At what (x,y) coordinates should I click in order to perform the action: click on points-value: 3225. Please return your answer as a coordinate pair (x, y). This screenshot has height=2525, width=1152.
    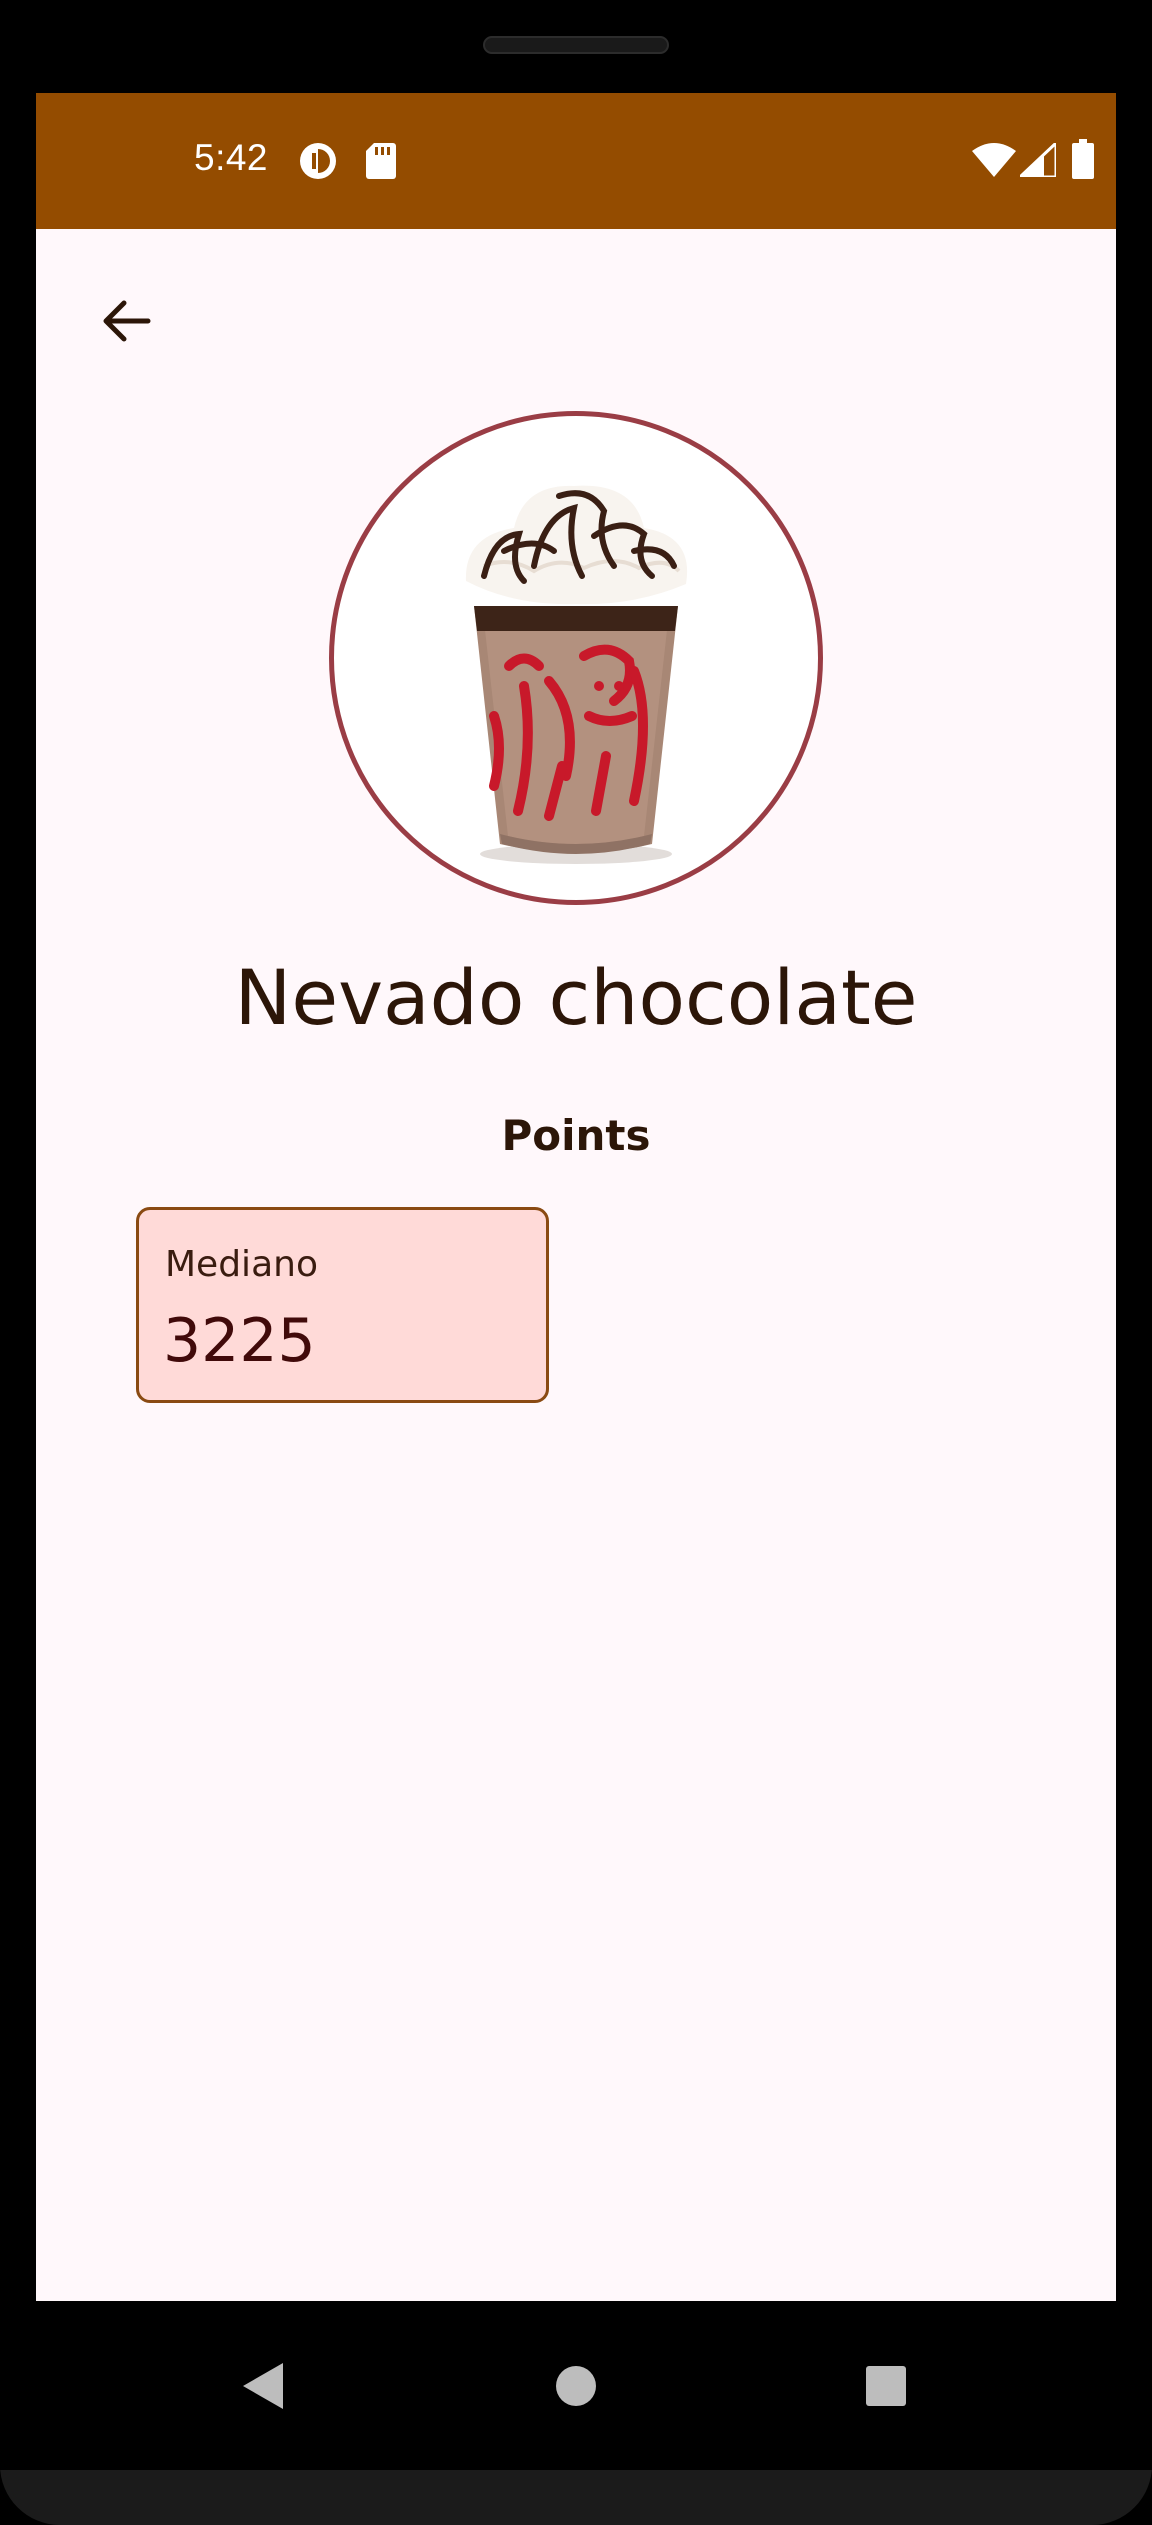
    Looking at the image, I should click on (239, 1341).